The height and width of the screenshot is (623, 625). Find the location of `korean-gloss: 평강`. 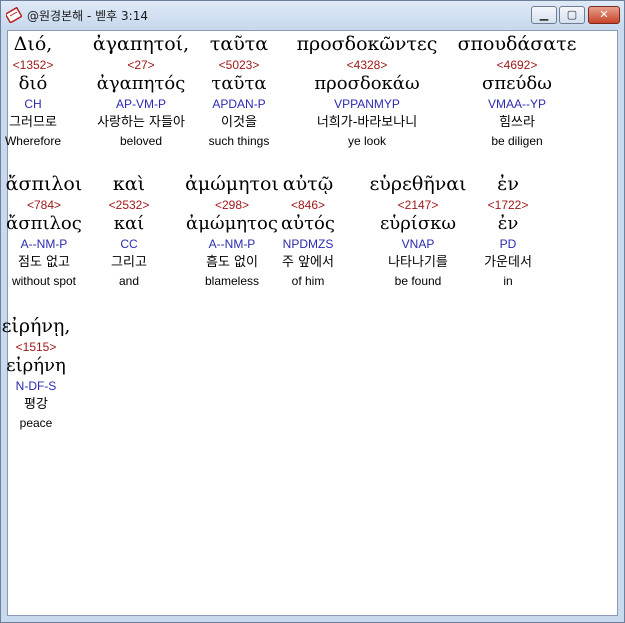

korean-gloss: 평강 is located at coordinates (36, 404).